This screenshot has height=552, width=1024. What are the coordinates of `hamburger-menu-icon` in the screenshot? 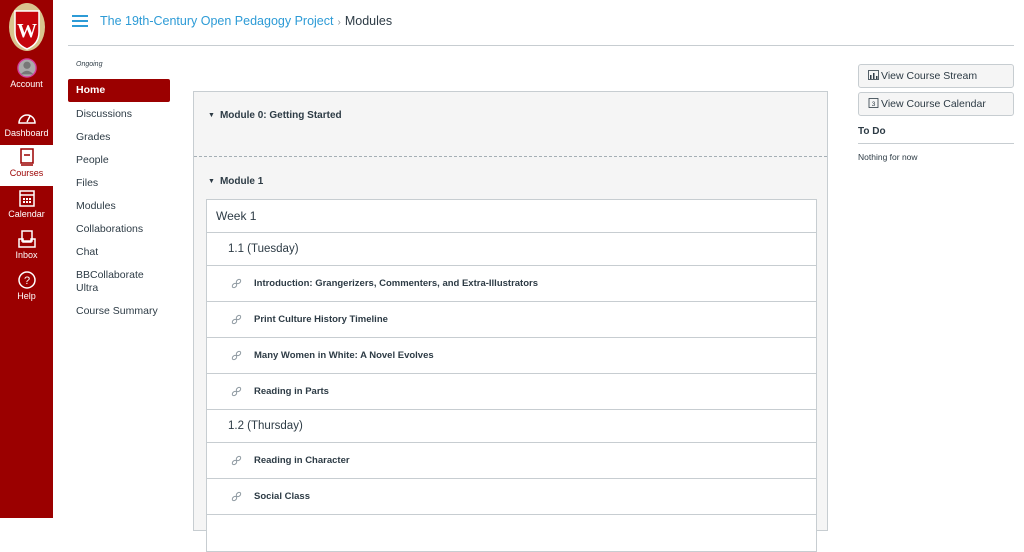 It's located at (80, 21).